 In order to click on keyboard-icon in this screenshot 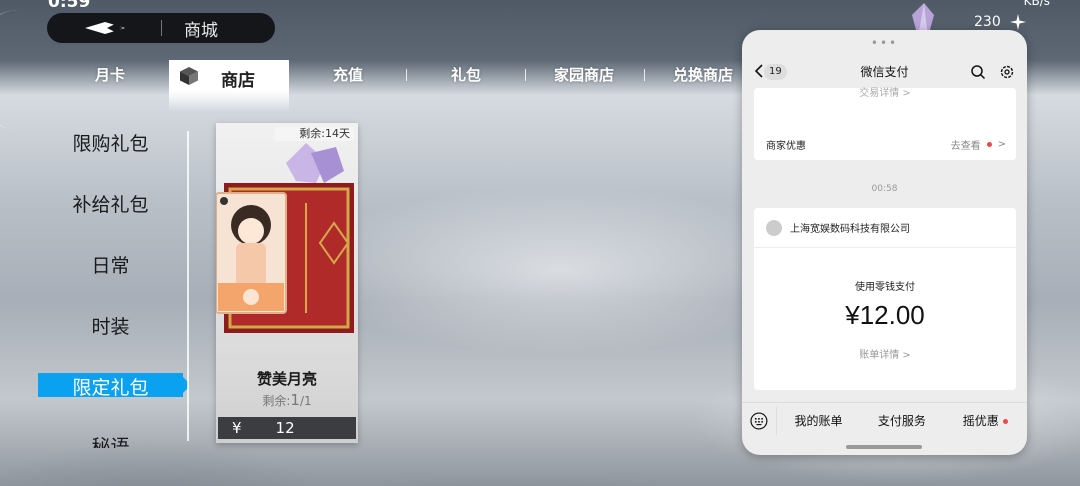, I will do `click(759, 420)`.